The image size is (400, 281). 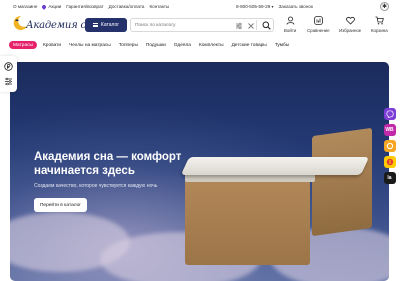 What do you see at coordinates (350, 20) in the screenshot?
I see `heart-icon` at bounding box center [350, 20].